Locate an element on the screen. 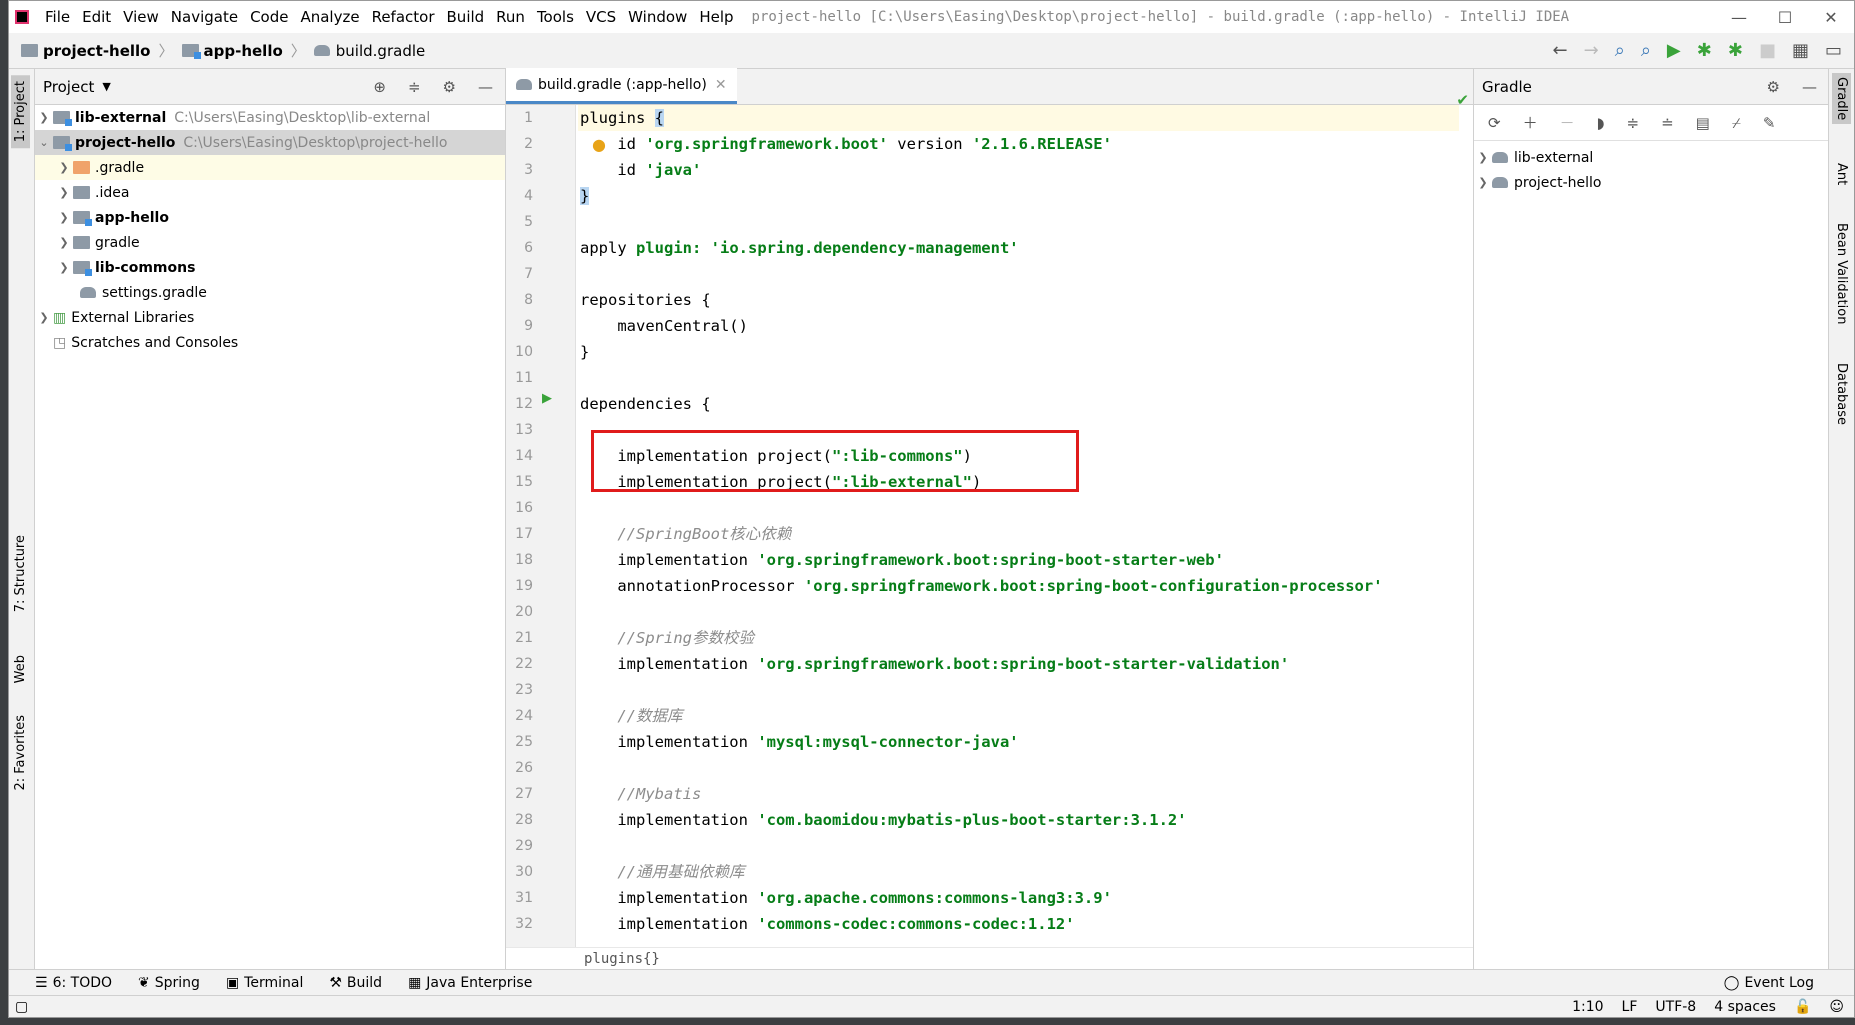 The image size is (1855, 1025). menu-help: Help is located at coordinates (716, 17).